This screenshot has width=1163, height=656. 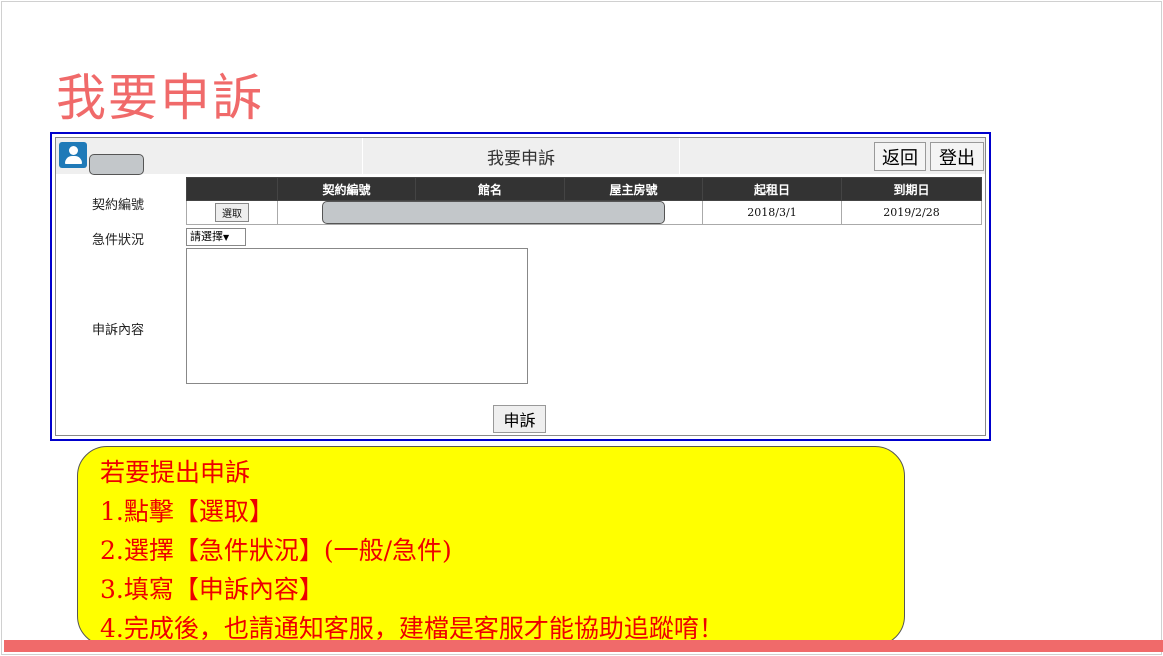 What do you see at coordinates (900, 156) in the screenshot?
I see `back-button: 返回` at bounding box center [900, 156].